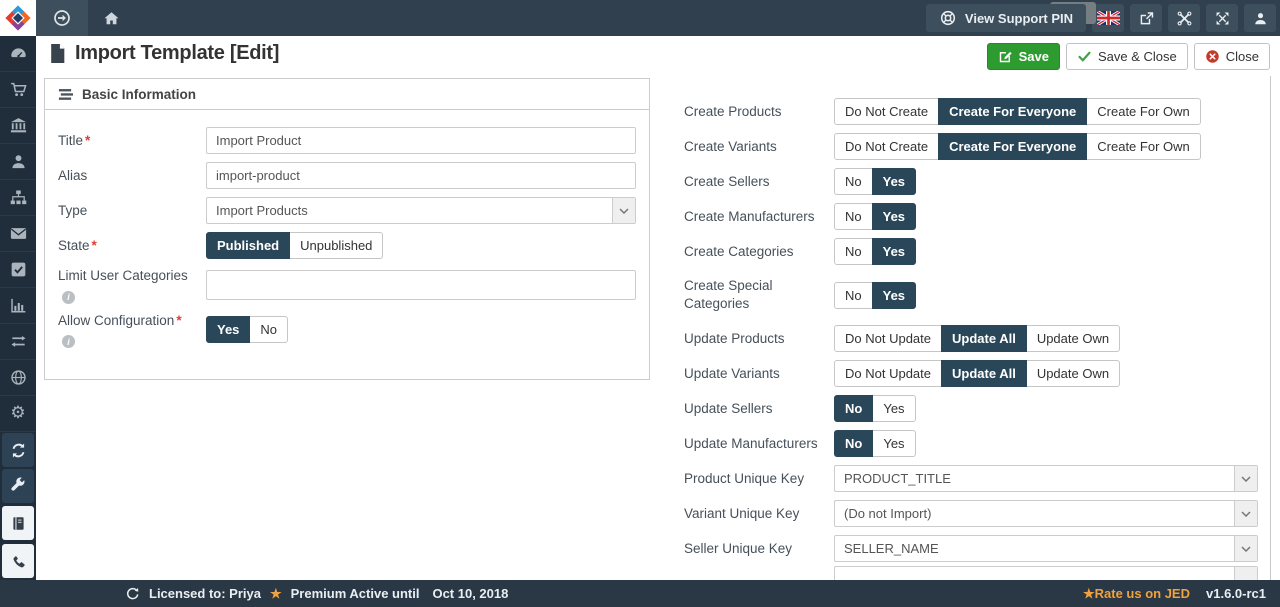 The width and height of the screenshot is (1280, 607). Describe the element at coordinates (853, 181) in the screenshot. I see `create-sellers-no-button: No` at that location.